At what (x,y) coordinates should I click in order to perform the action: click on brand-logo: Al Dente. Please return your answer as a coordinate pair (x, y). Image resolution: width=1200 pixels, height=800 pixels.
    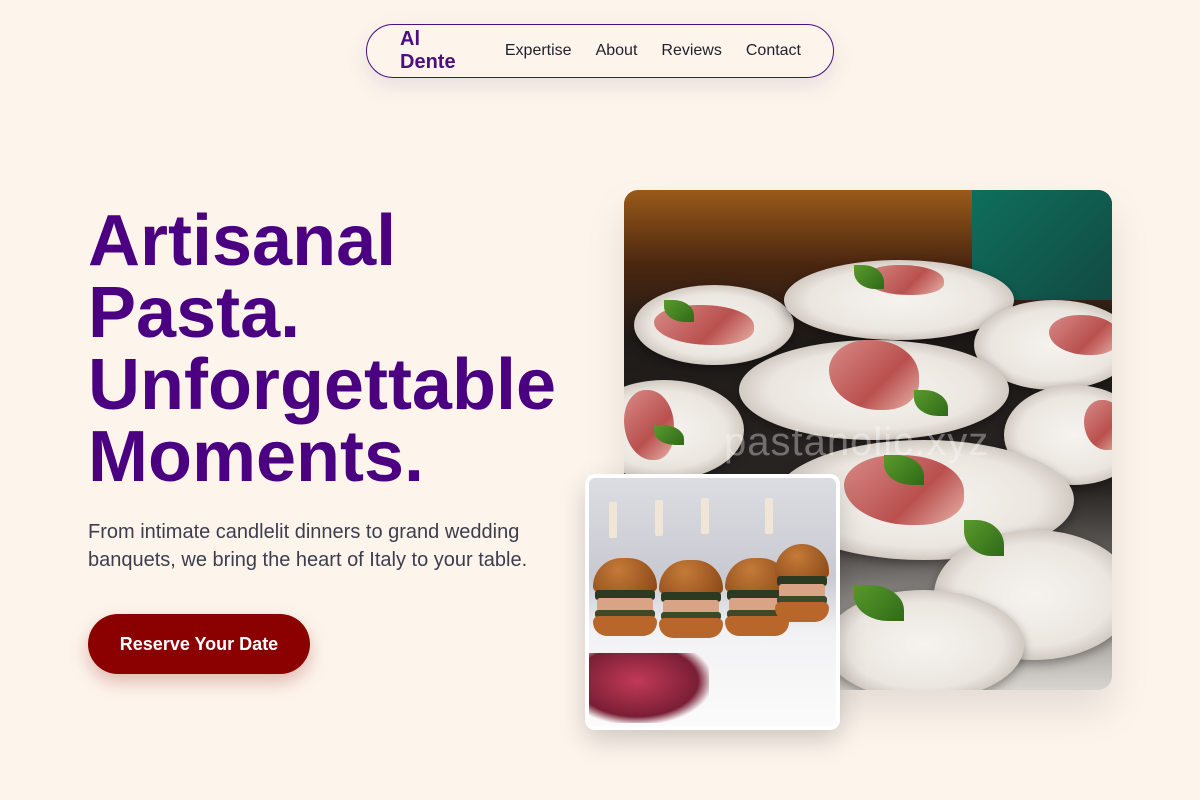
    Looking at the image, I should click on (440, 51).